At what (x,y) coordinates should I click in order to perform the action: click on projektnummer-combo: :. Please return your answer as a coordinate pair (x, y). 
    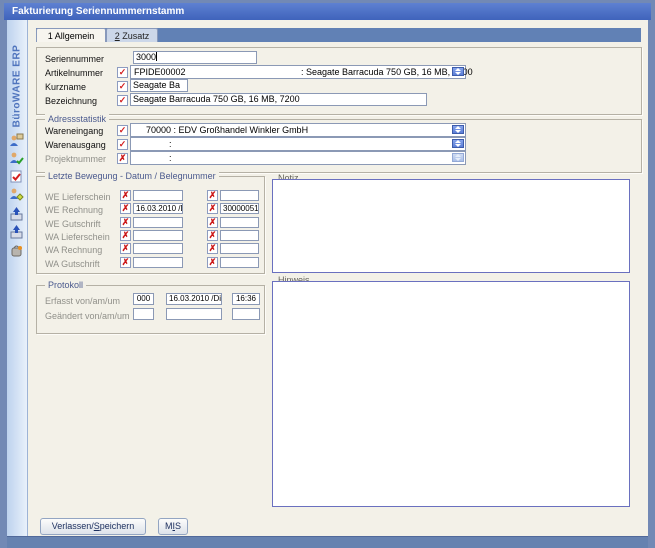
    Looking at the image, I should click on (298, 158).